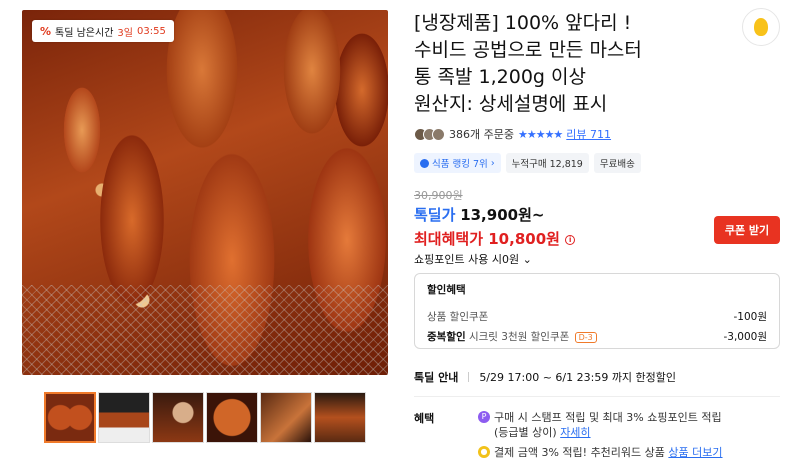 The image size is (800, 476). What do you see at coordinates (579, 452) in the screenshot?
I see `benefit-2-text: 결제 금액 3% 적립! 추천리워드 상품` at bounding box center [579, 452].